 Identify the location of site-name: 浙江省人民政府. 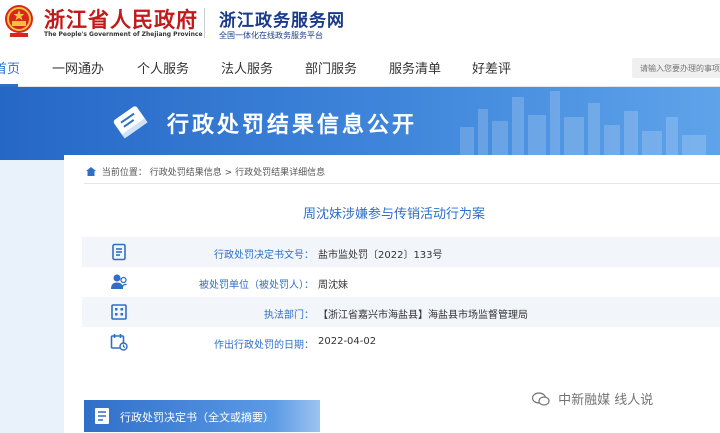
(121, 19).